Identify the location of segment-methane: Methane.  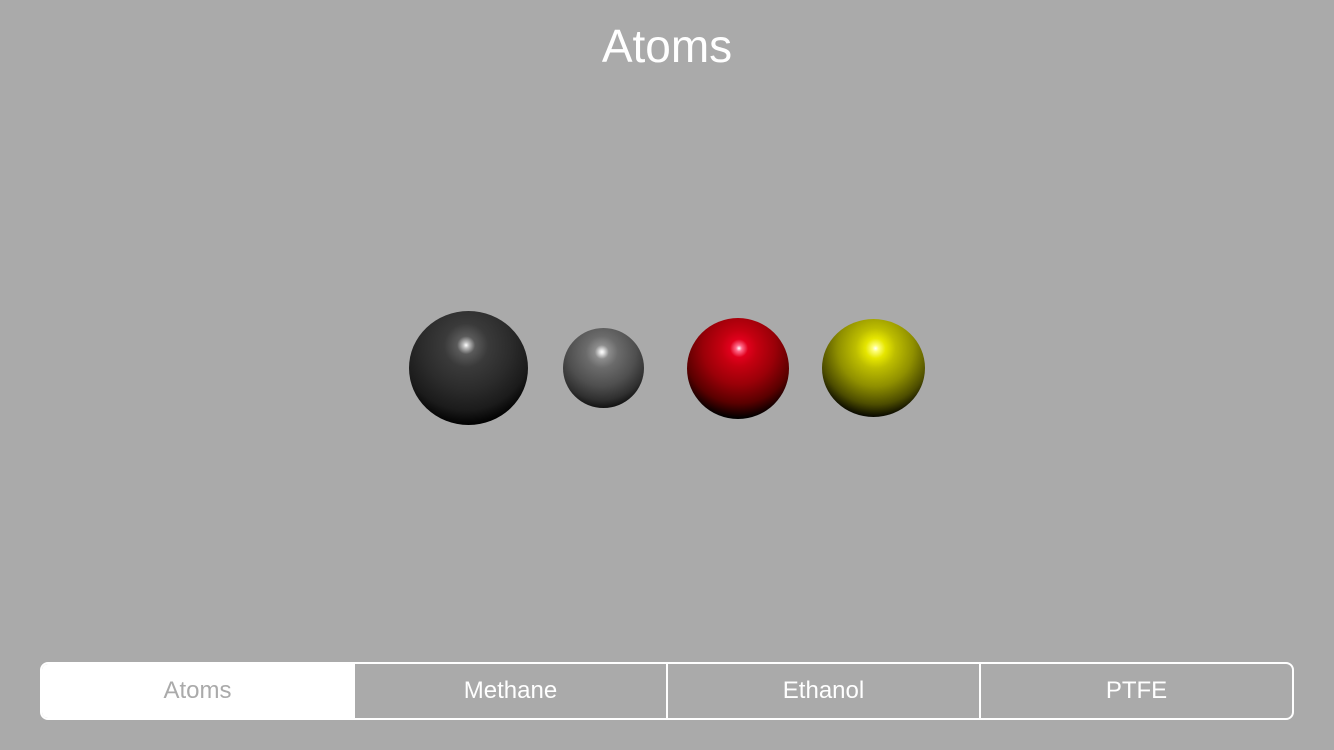
(509, 691).